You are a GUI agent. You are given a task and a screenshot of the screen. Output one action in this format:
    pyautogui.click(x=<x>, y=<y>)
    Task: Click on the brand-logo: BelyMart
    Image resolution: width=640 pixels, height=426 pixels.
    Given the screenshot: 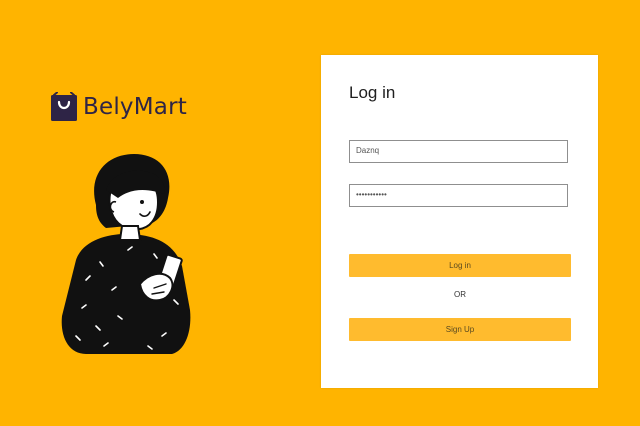 What is the action you would take?
    pyautogui.click(x=118, y=107)
    